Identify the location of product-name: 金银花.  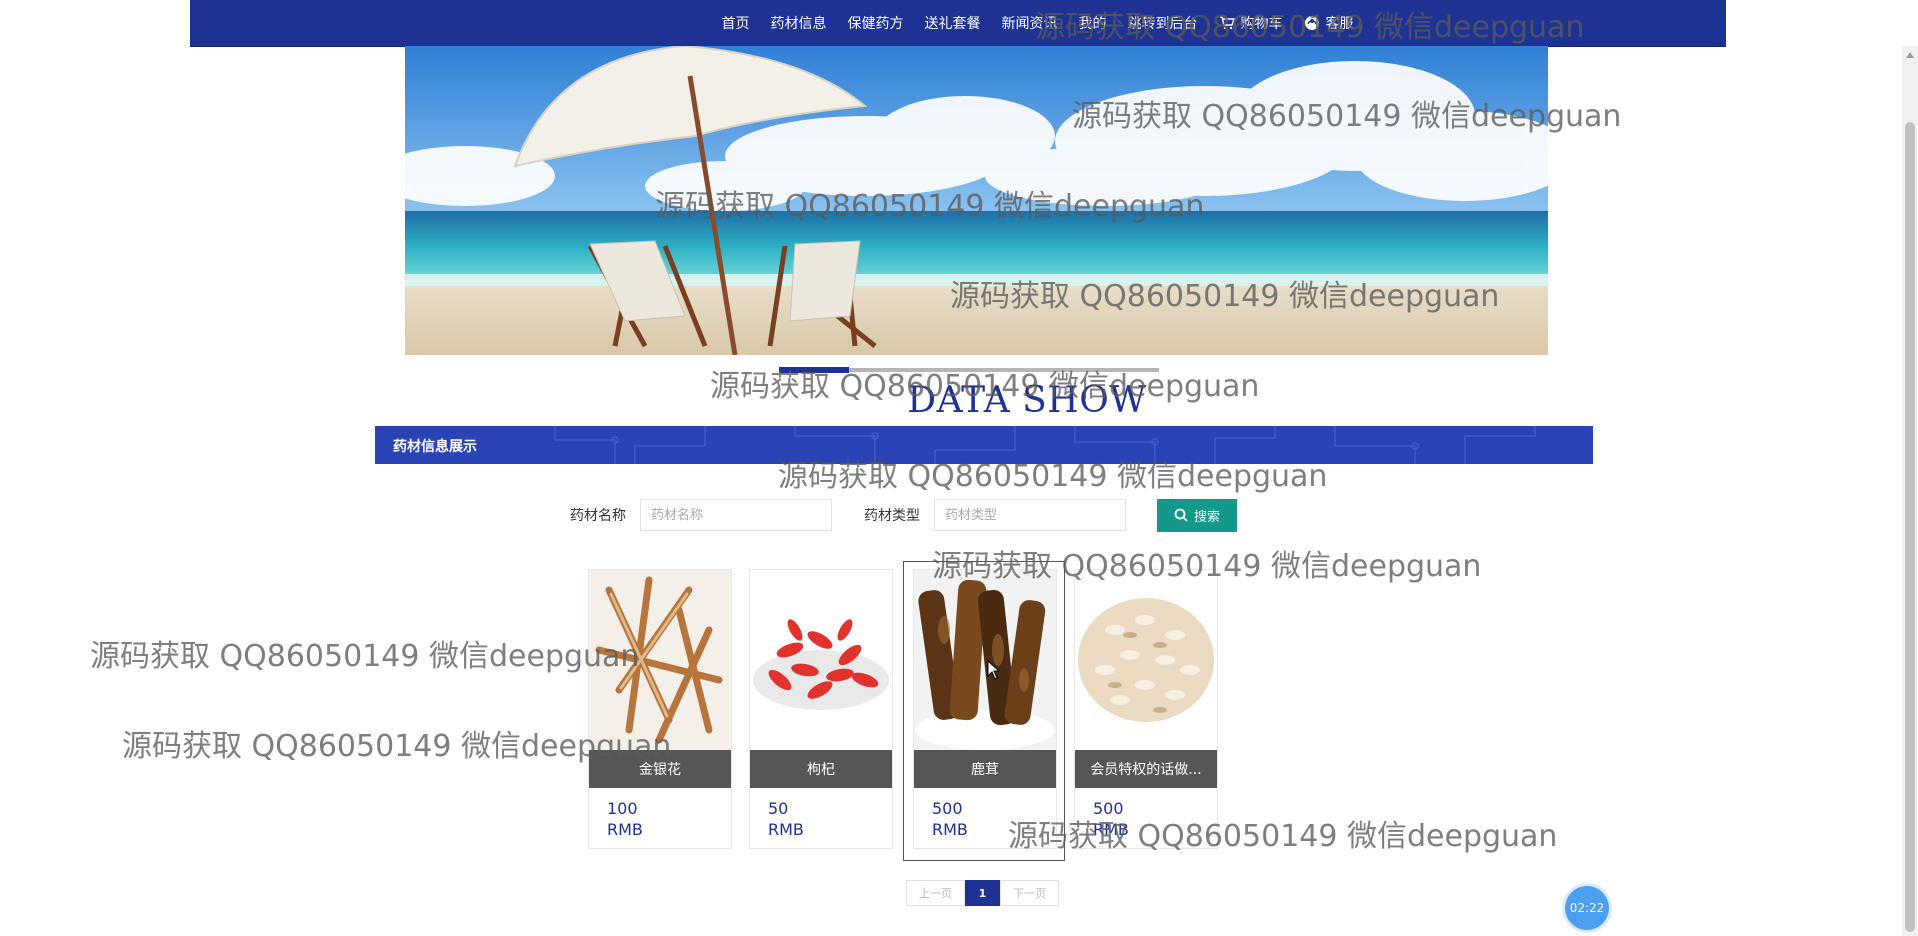
(660, 769).